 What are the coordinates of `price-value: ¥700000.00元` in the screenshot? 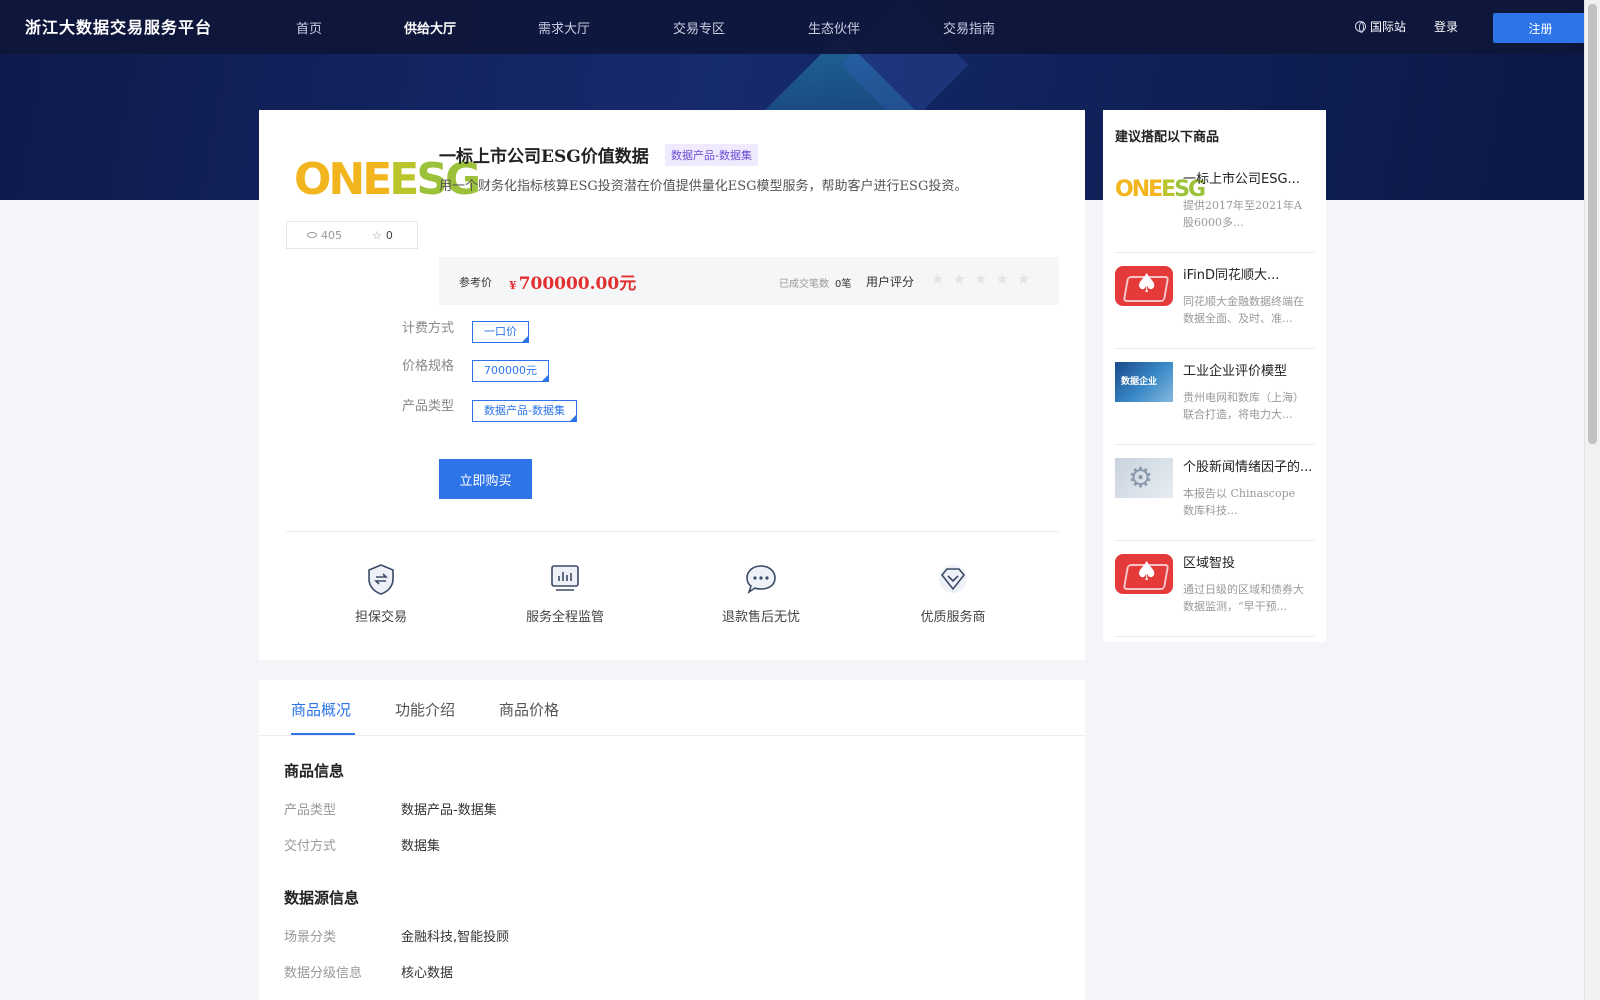 It's located at (573, 284).